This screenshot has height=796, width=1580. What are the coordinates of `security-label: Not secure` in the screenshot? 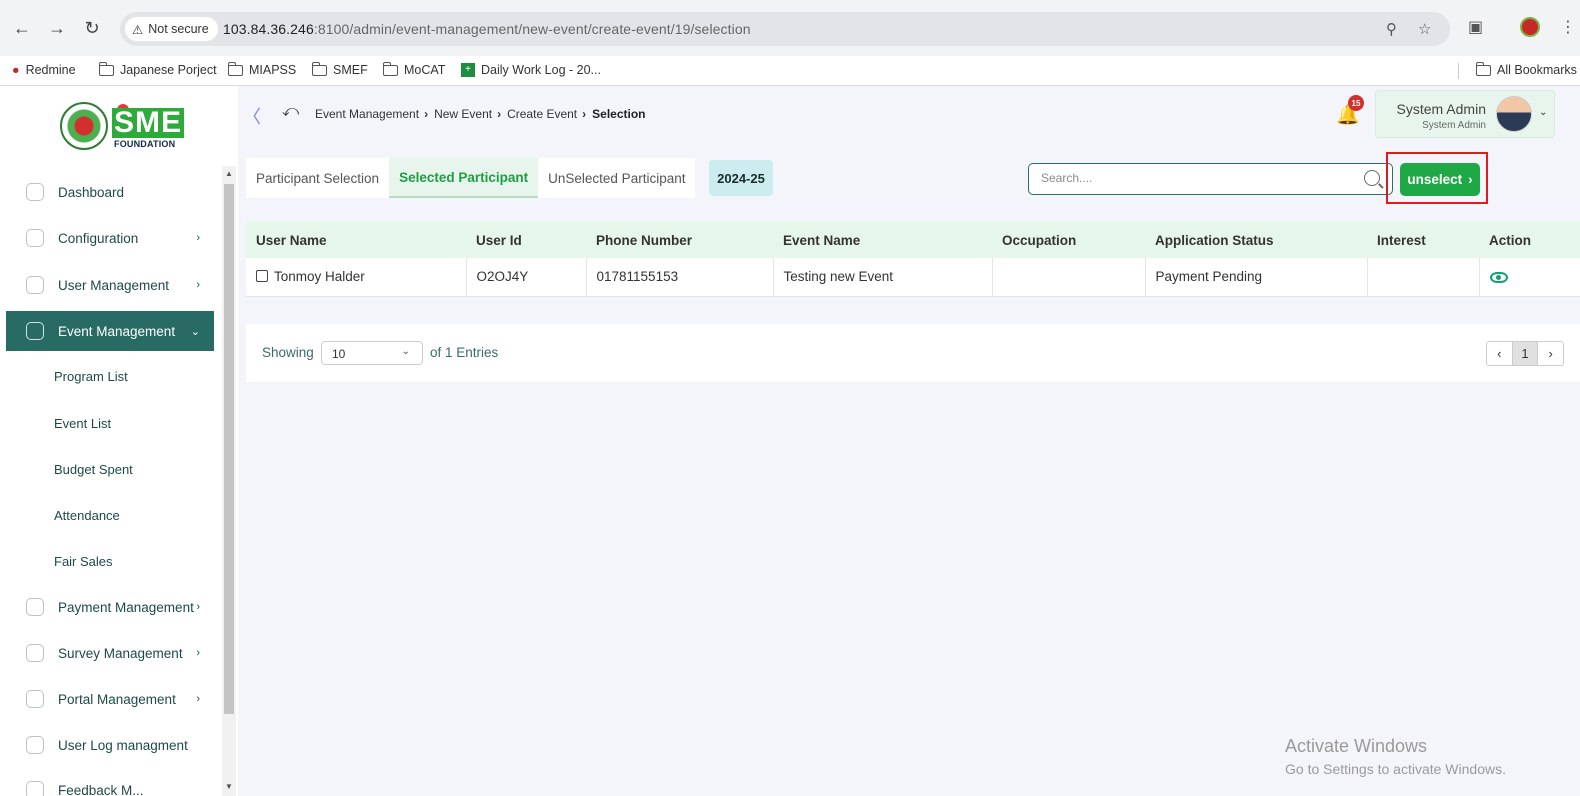 It's located at (178, 29).